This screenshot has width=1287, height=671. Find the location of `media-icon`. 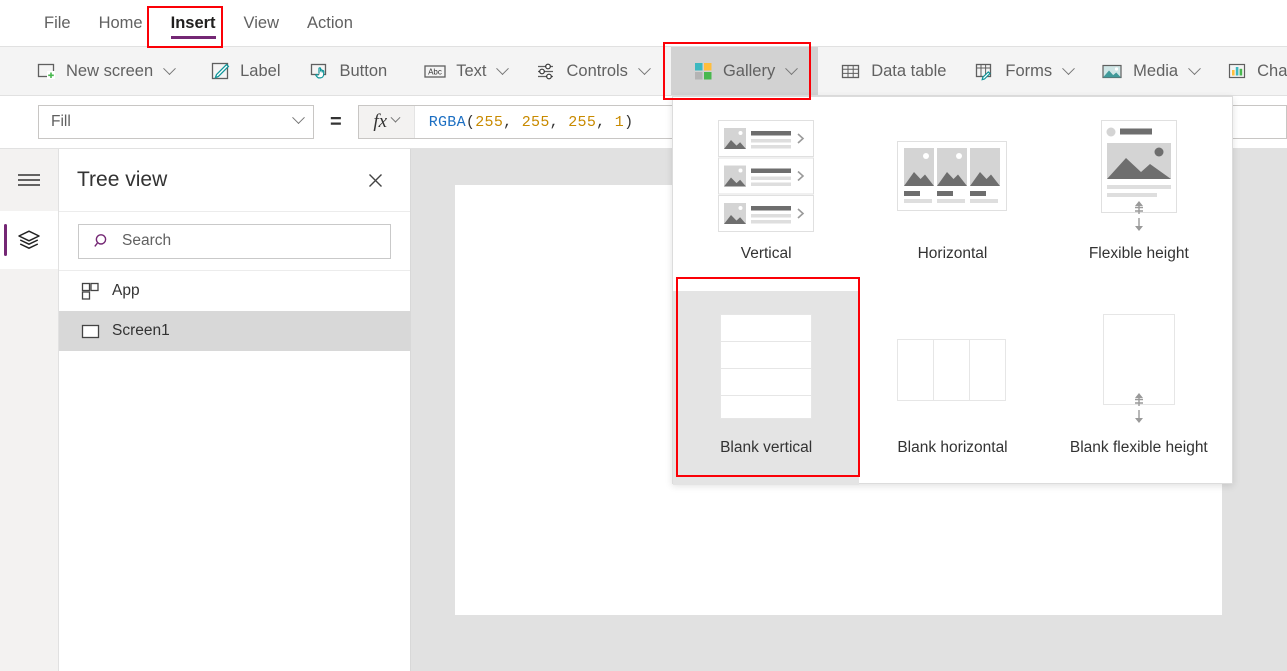

media-icon is located at coordinates (1112, 71).